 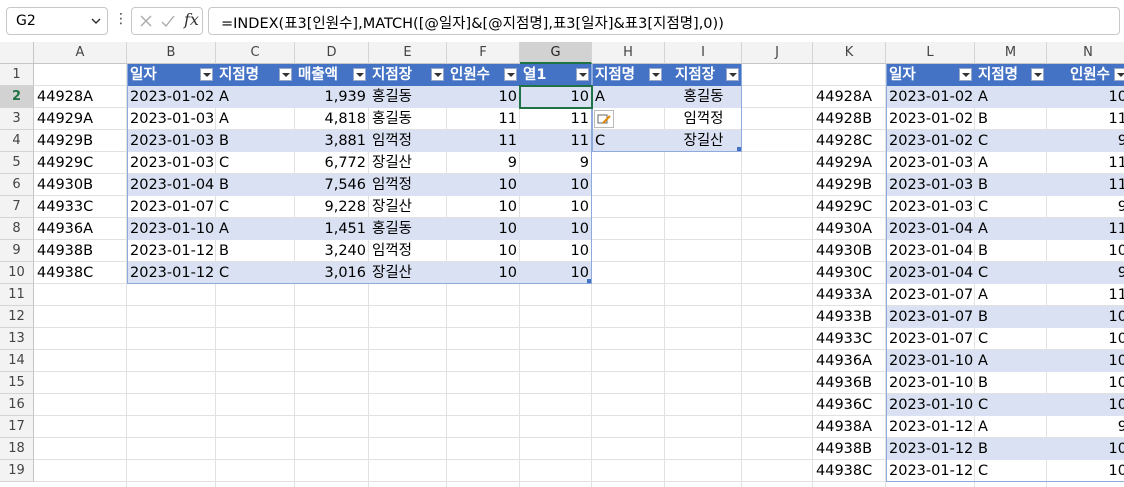 I want to click on column-header-k: K, so click(x=849, y=53).